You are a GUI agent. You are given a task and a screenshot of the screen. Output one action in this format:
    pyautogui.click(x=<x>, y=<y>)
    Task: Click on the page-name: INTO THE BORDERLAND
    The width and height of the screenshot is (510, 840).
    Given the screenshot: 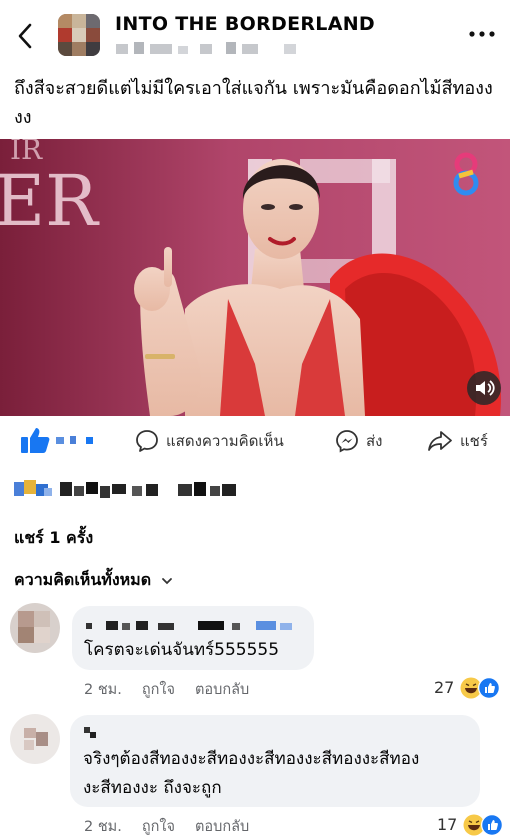 What is the action you would take?
    pyautogui.click(x=245, y=24)
    